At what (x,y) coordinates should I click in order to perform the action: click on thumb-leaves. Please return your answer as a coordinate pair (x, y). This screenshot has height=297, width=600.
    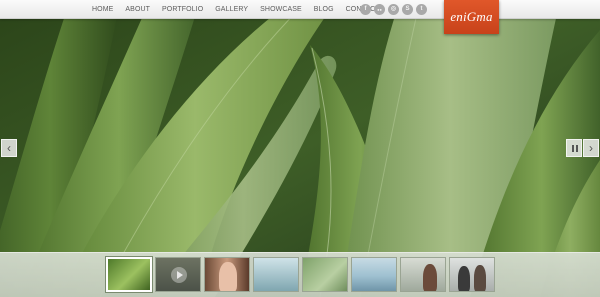
    Looking at the image, I should click on (129, 274).